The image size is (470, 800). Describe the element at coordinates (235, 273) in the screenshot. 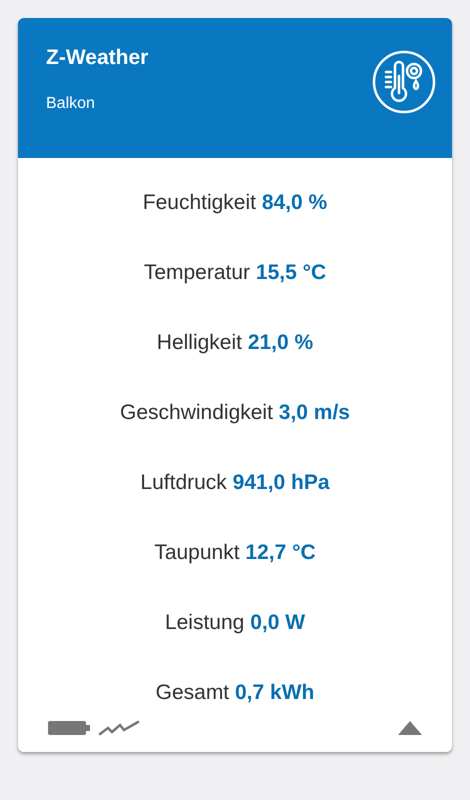

I see `reading-text: Temperatur 15,5 °C` at that location.